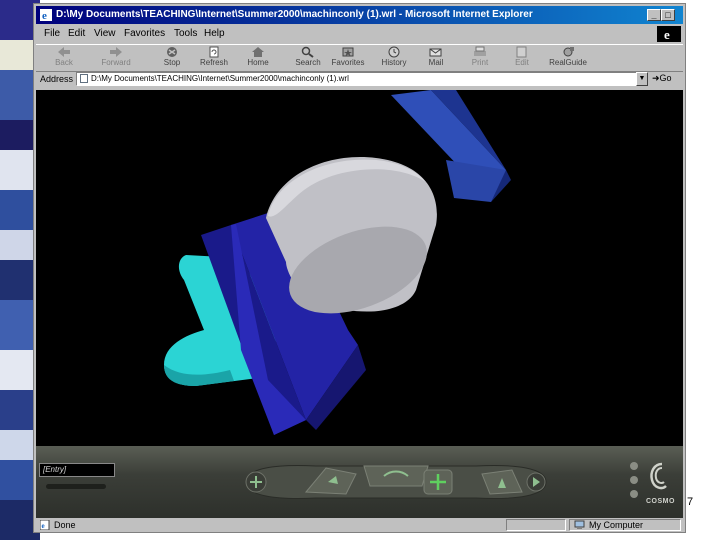 The height and width of the screenshot is (540, 720). What do you see at coordinates (52, 34) in the screenshot?
I see `menu-file: File` at bounding box center [52, 34].